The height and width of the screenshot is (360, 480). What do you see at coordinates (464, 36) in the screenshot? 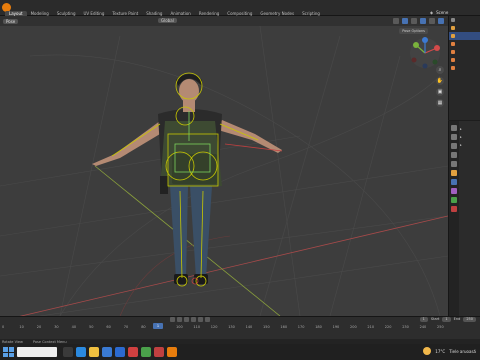
I see `outliner-row-selected` at bounding box center [464, 36].